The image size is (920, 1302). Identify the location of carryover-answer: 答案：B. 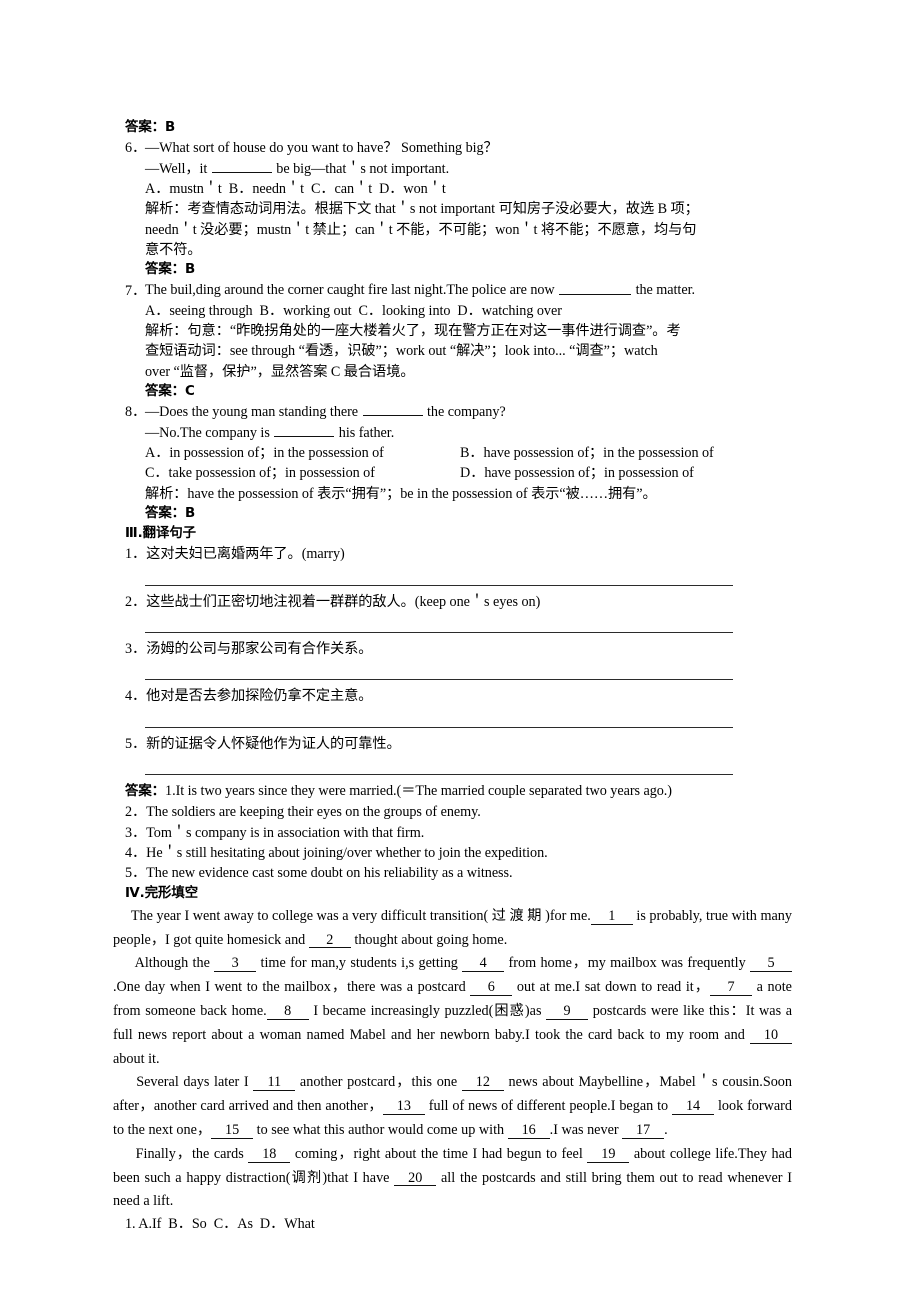
(150, 127).